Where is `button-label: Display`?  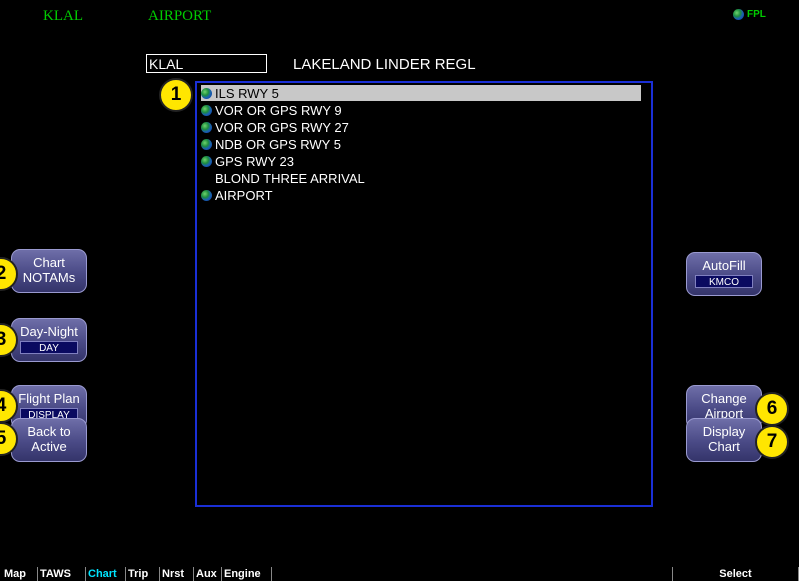 button-label: Display is located at coordinates (724, 431).